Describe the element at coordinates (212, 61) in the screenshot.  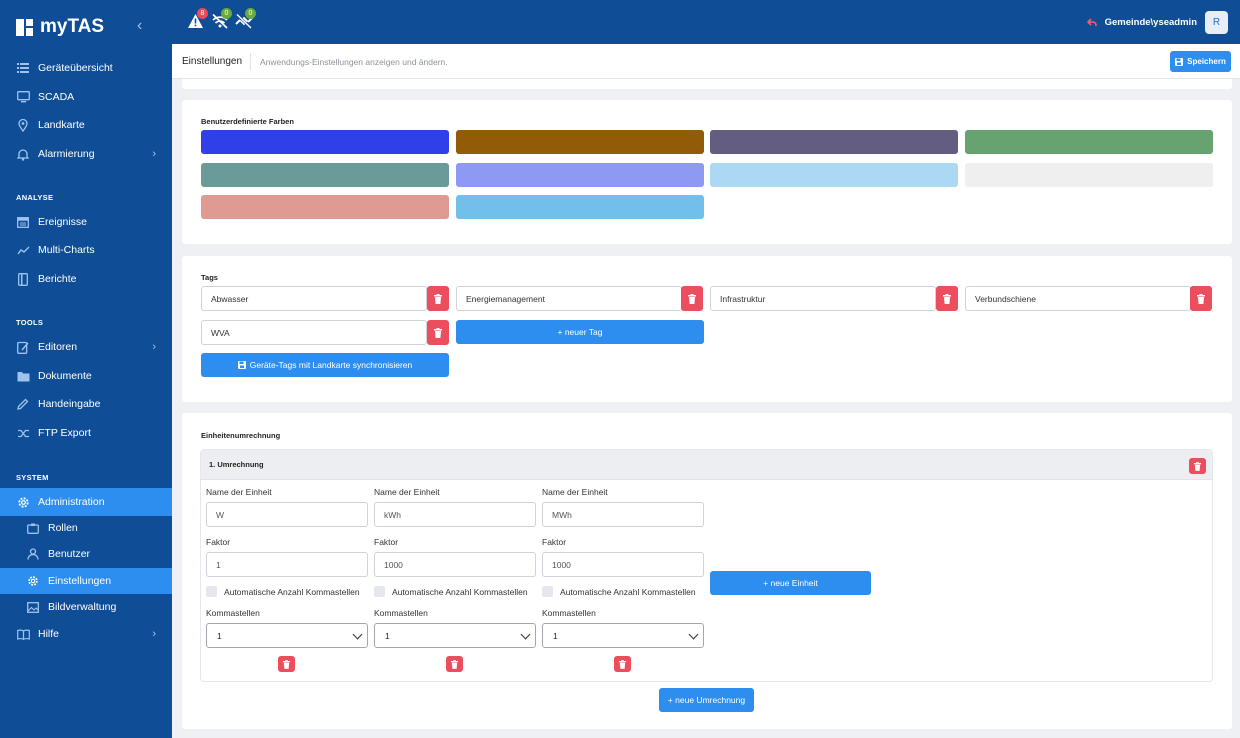
I see `page-title: Einstellungen` at that location.